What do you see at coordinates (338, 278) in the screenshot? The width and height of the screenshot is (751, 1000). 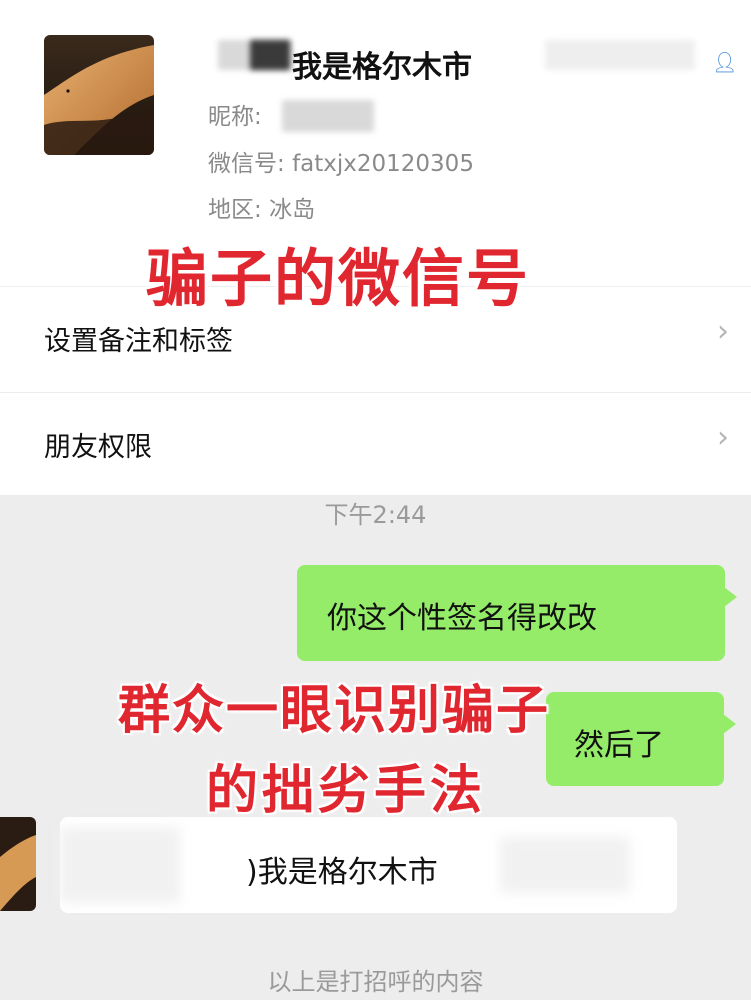 I see `caption-scammer-wechat-id: 骗子的微信号` at bounding box center [338, 278].